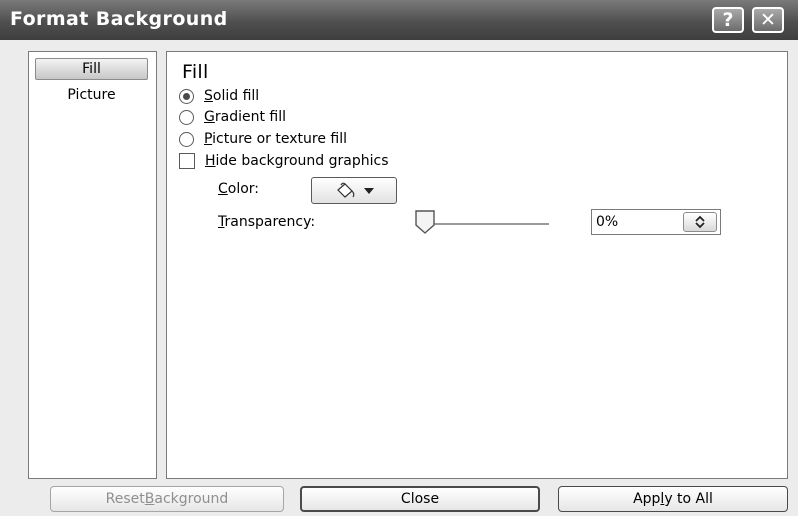 The height and width of the screenshot is (516, 798). I want to click on gradient-fill-label: Gradient fill, so click(245, 117).